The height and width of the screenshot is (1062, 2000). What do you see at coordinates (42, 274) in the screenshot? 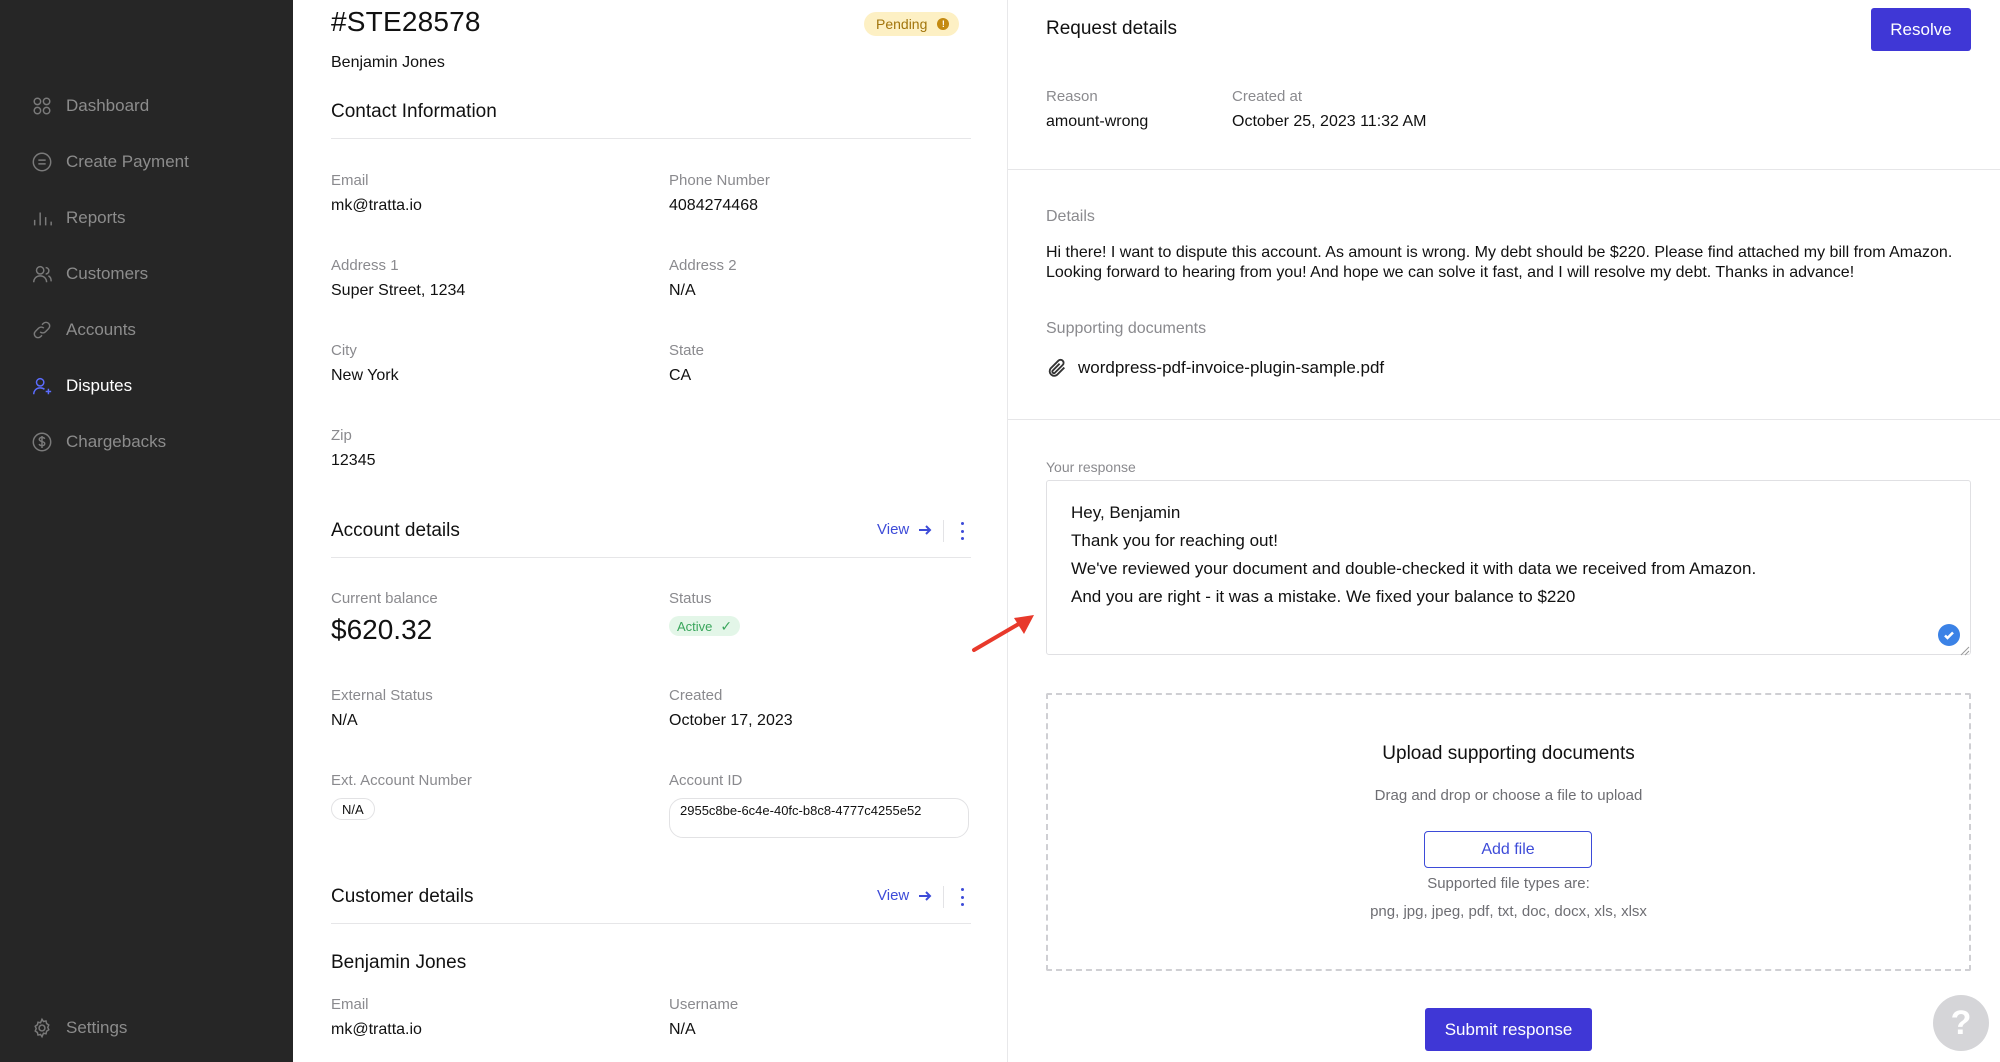
I see `customers-icon` at bounding box center [42, 274].